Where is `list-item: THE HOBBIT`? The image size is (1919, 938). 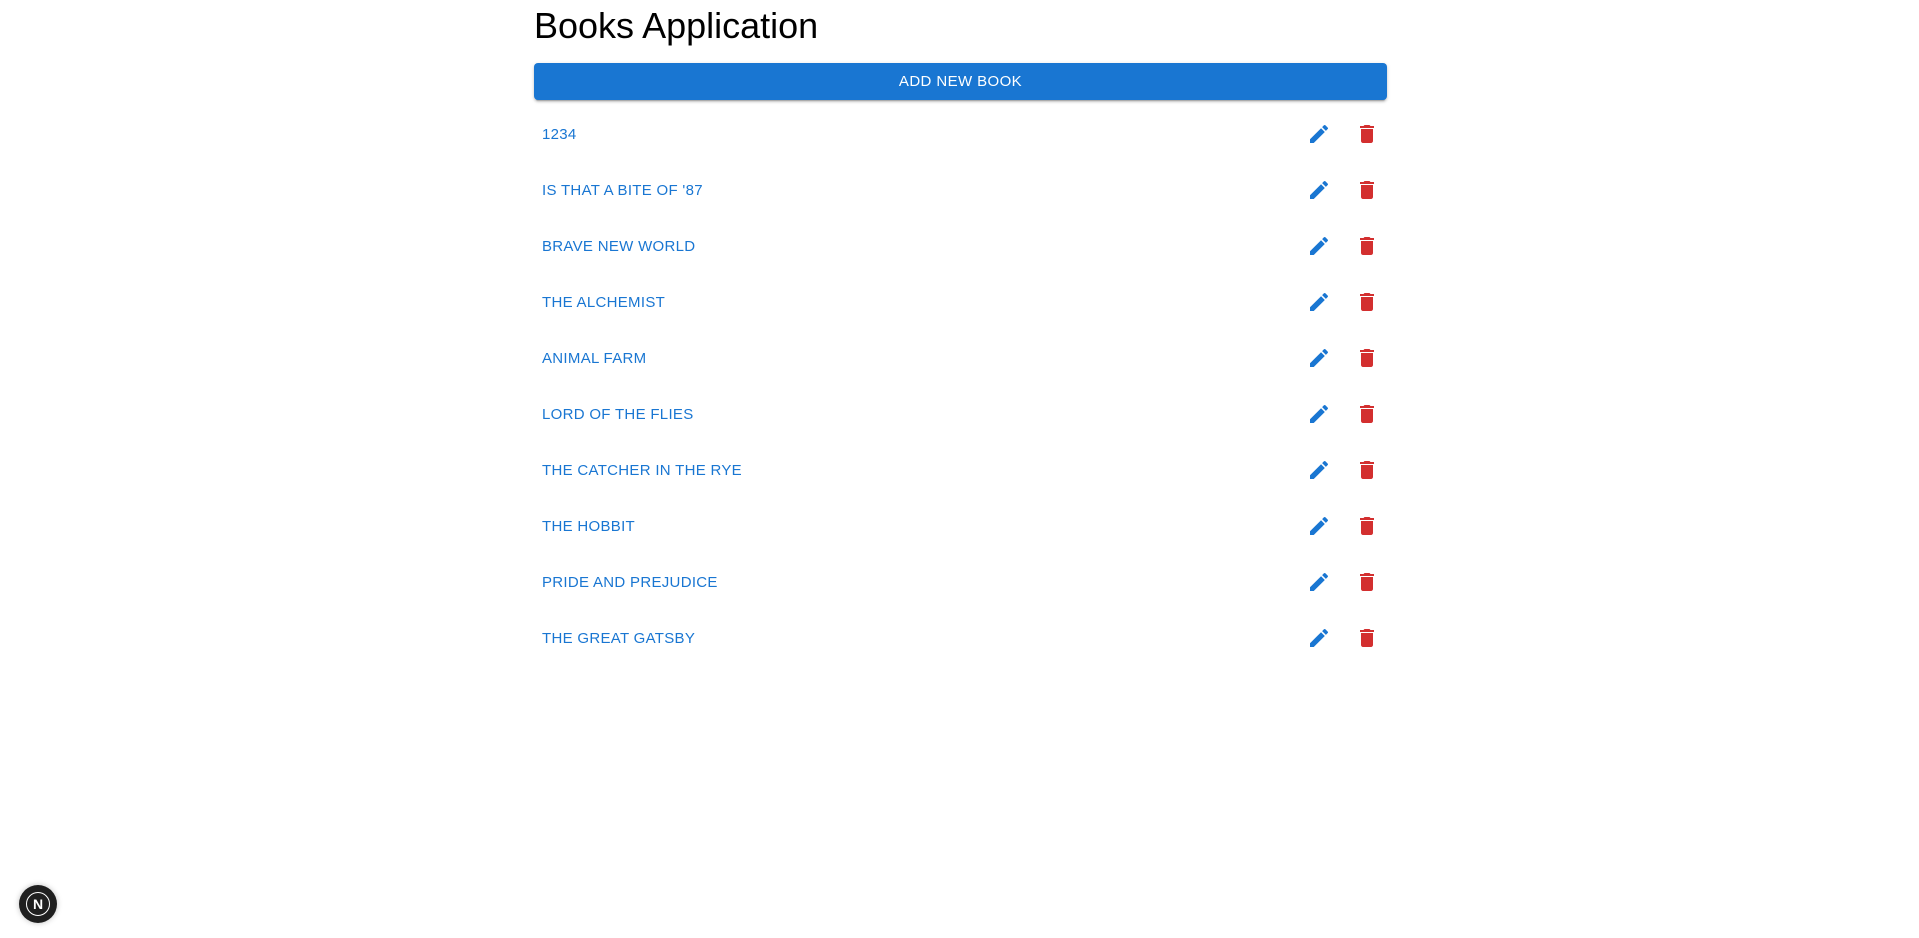 list-item: THE HOBBIT is located at coordinates (960, 526).